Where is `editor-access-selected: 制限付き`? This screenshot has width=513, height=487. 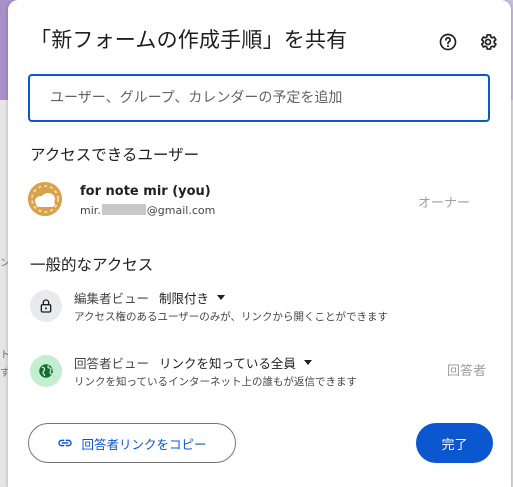
editor-access-selected: 制限付き is located at coordinates (184, 298).